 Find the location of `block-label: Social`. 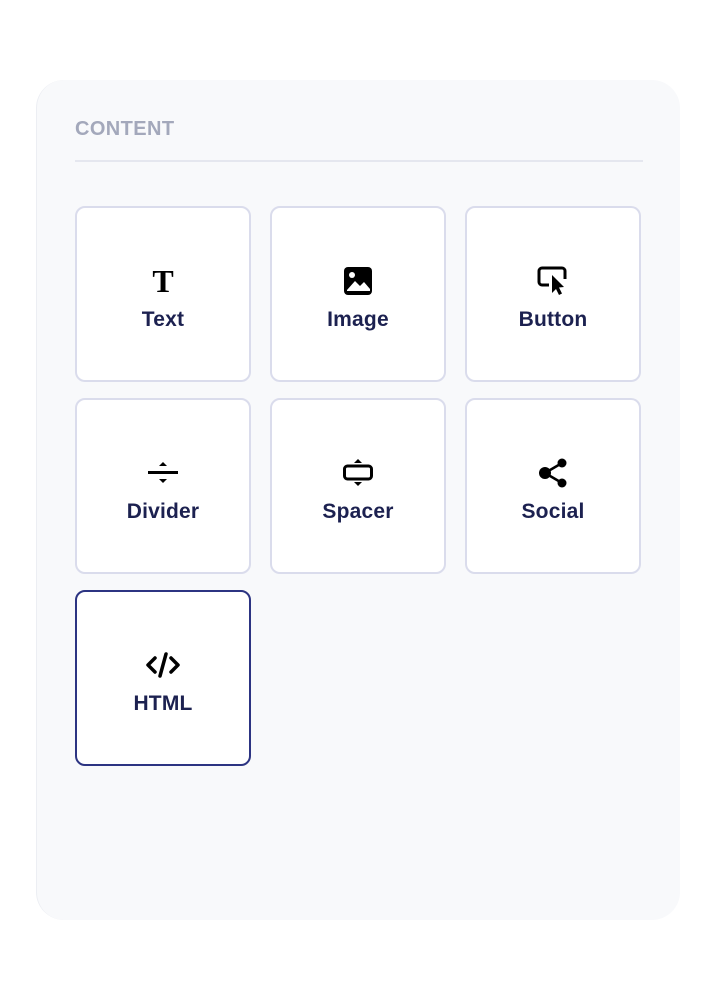

block-label: Social is located at coordinates (553, 511).